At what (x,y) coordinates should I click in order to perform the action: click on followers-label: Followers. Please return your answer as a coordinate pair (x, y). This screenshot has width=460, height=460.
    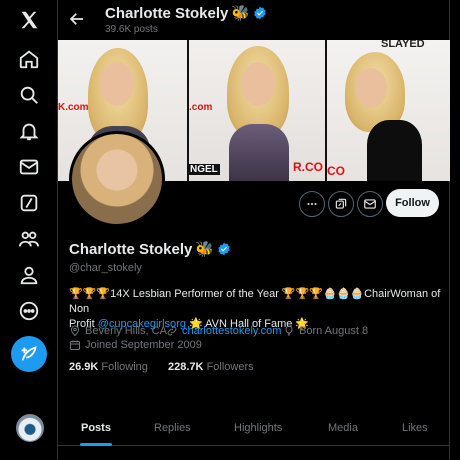
    Looking at the image, I should click on (230, 367).